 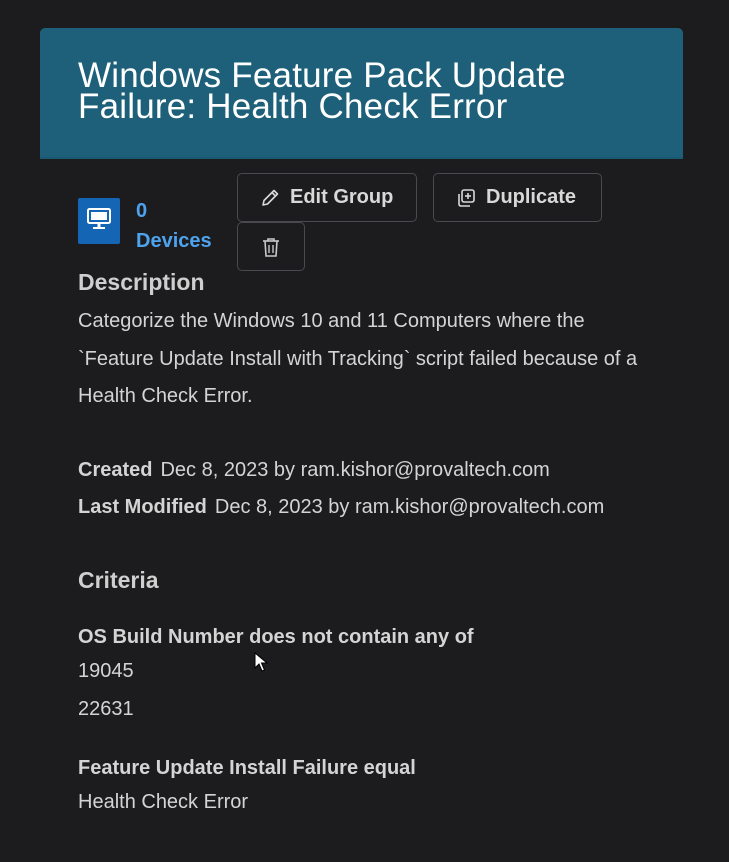 I want to click on device-count-link: 0 Devices, so click(x=174, y=226).